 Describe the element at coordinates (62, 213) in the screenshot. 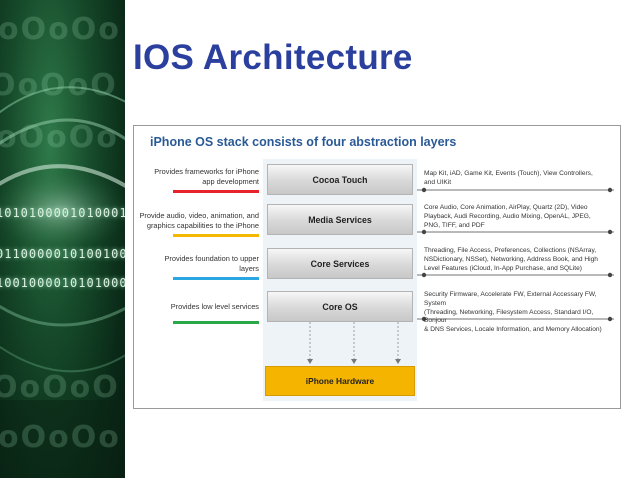

I see `decor-binary: 1010100001010001` at that location.